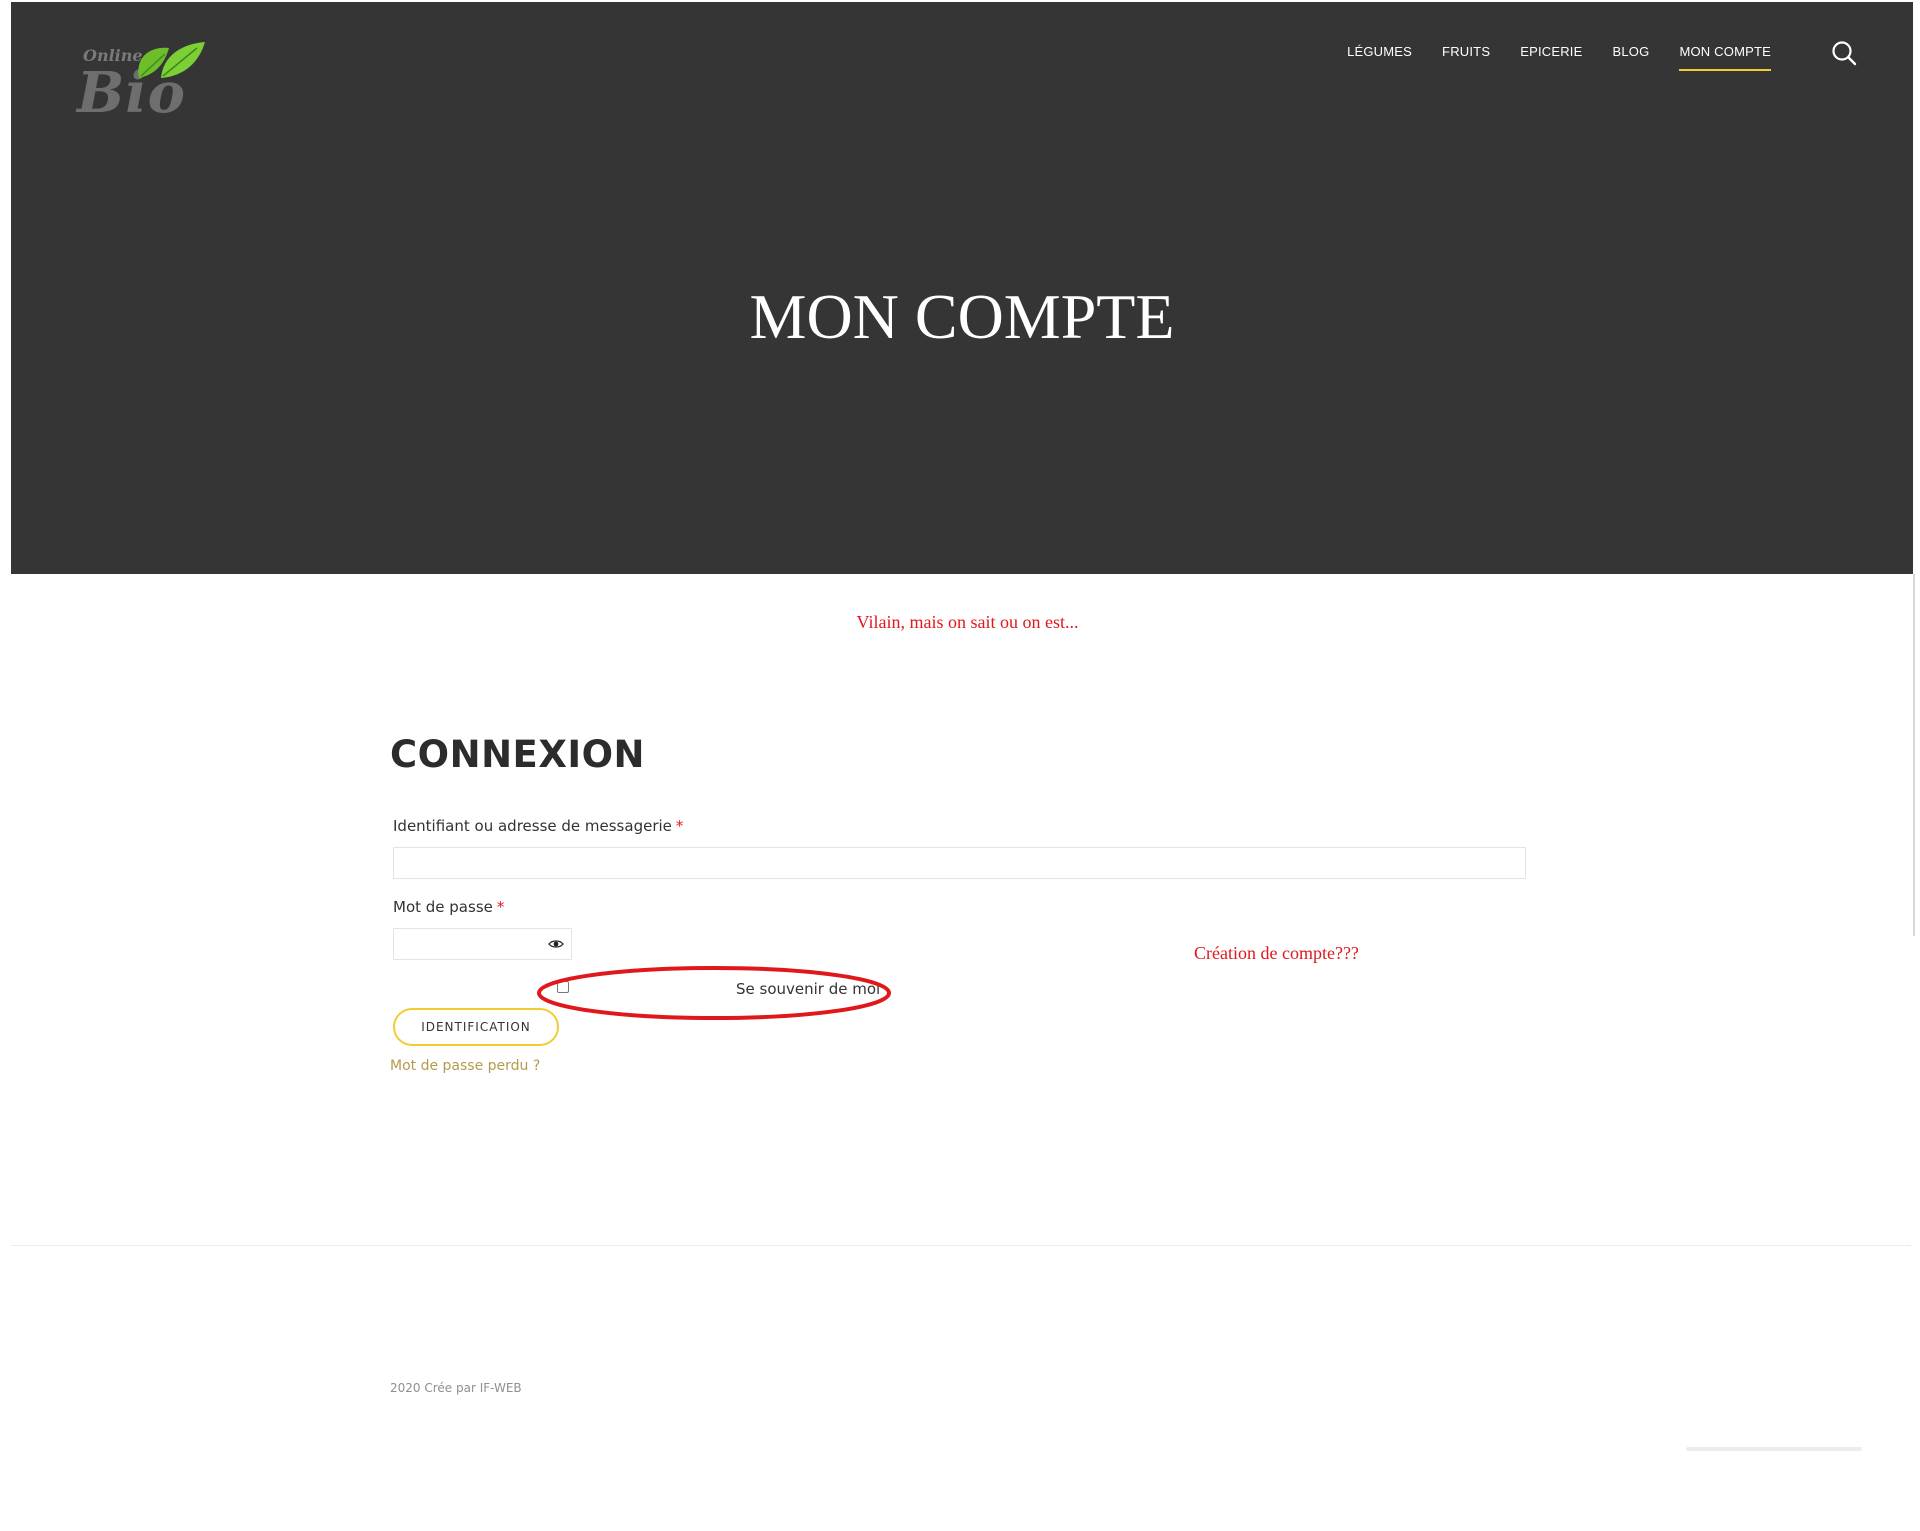 The height and width of the screenshot is (1531, 1920). What do you see at coordinates (714, 993) in the screenshot?
I see `annotation-ellipse` at bounding box center [714, 993].